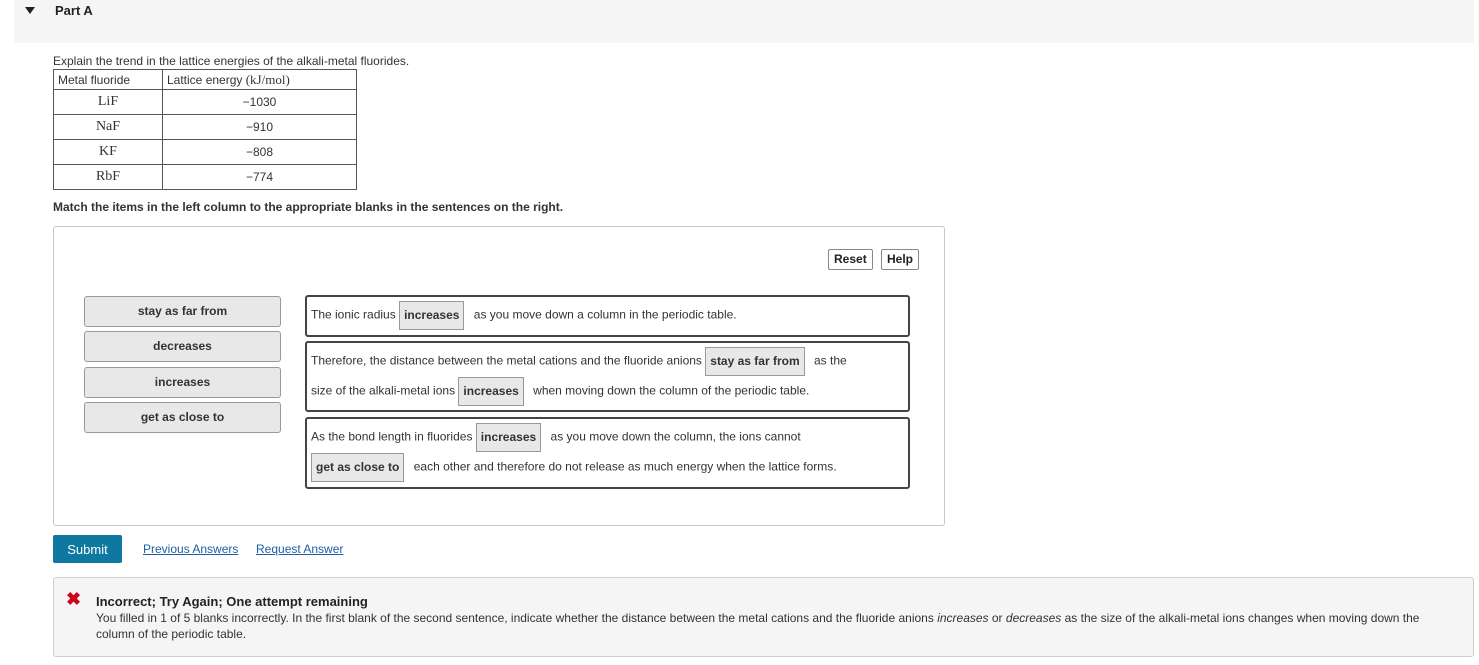 The width and height of the screenshot is (1479, 665). What do you see at coordinates (190, 549) in the screenshot?
I see `previous-answers-link: Previous Answers` at bounding box center [190, 549].